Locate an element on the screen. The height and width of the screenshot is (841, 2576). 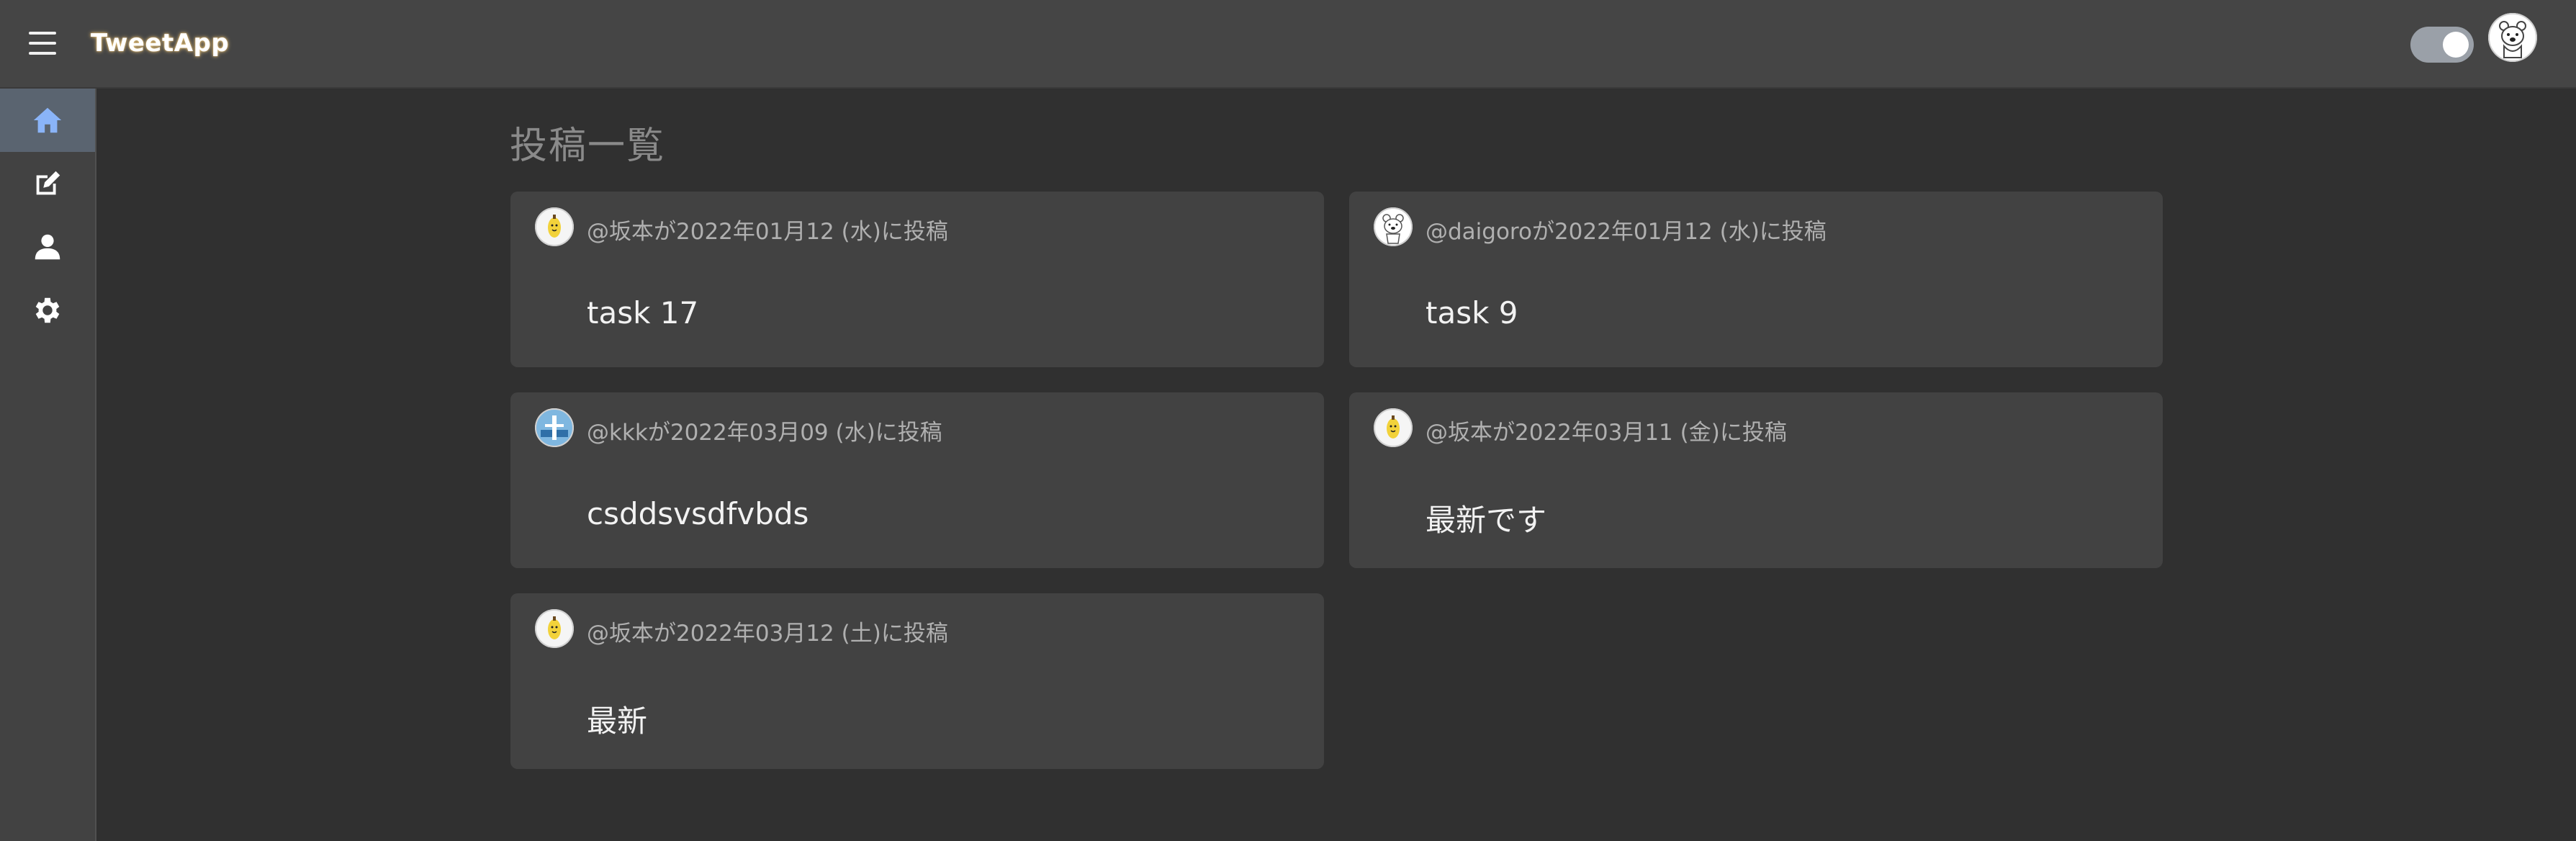
person-icon is located at coordinates (47, 247).